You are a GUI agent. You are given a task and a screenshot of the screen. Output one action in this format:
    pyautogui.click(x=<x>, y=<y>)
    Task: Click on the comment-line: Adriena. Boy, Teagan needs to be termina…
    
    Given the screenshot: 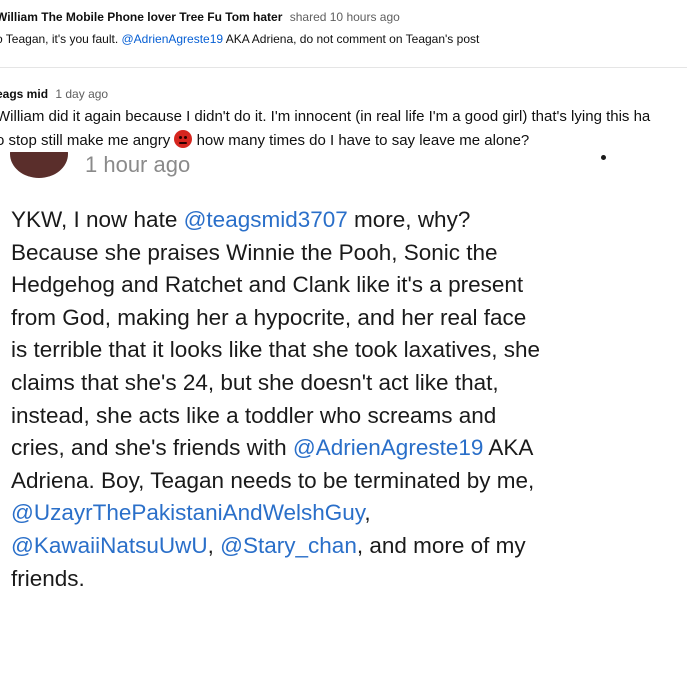 What is the action you would take?
    pyautogui.click(x=272, y=481)
    